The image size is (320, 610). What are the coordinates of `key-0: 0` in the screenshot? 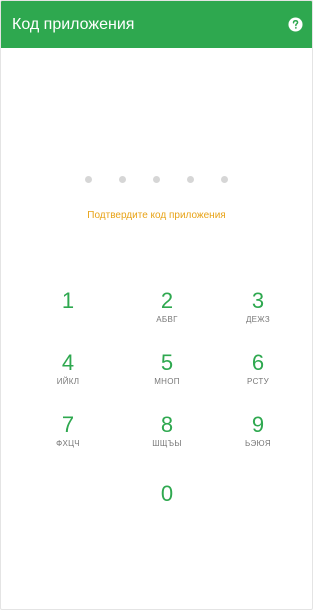 It's located at (167, 506).